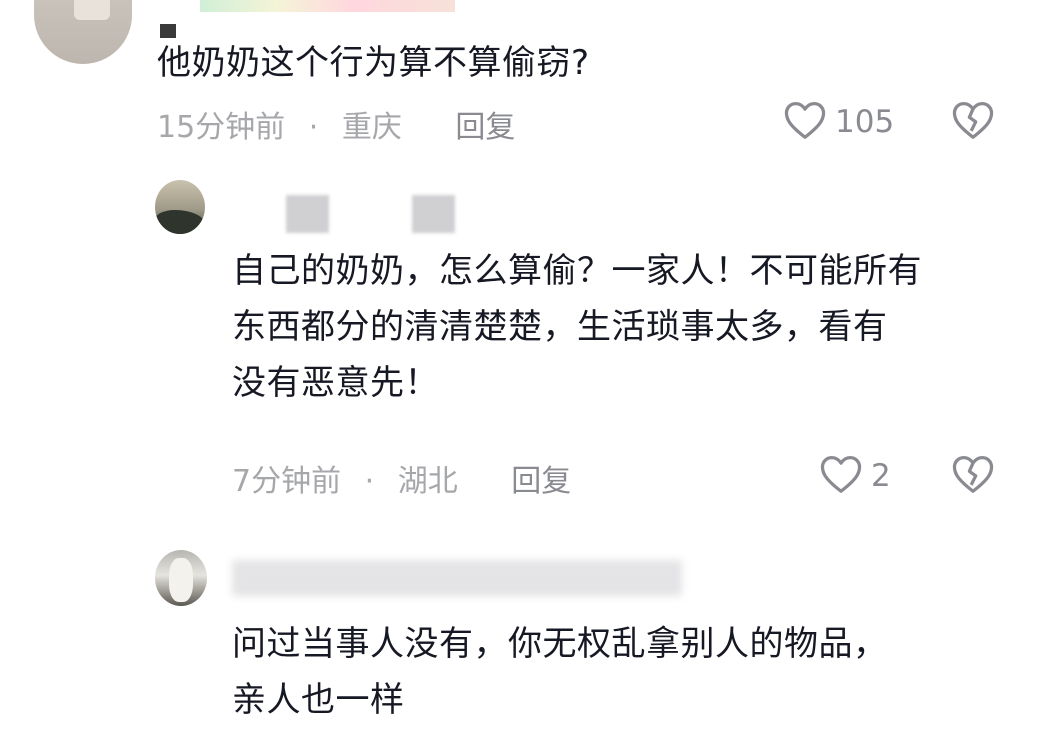 The width and height of the screenshot is (1044, 755). I want to click on comment-text: 问过当事人没有，你无权乱拿别人的物品， 亲人也一样, so click(560, 673).